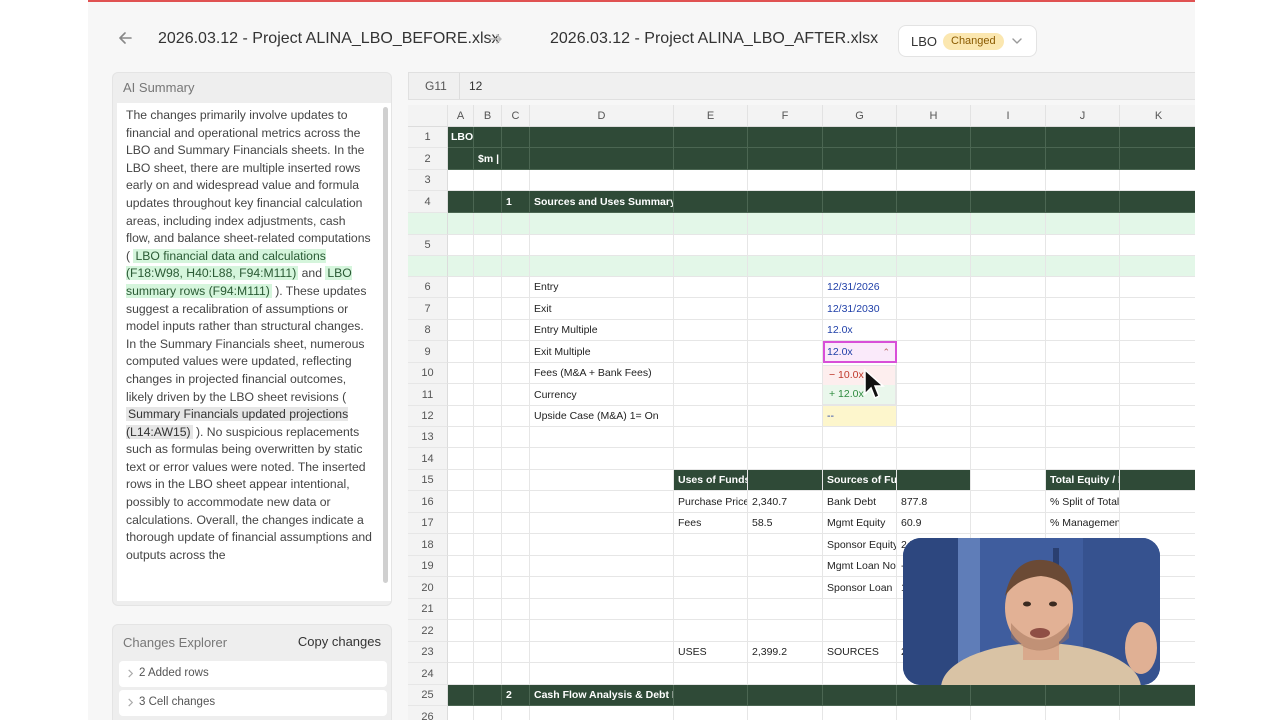 Image resolution: width=1280 pixels, height=720 pixels. Describe the element at coordinates (428, 224) in the screenshot. I see `row-number` at that location.